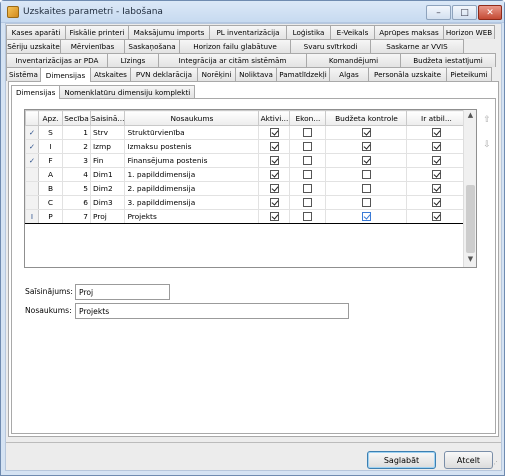 The image size is (505, 476). Describe the element at coordinates (407, 74) in the screenshot. I see `tab-personala-uzskaite: Personāla uzskaite` at that location.